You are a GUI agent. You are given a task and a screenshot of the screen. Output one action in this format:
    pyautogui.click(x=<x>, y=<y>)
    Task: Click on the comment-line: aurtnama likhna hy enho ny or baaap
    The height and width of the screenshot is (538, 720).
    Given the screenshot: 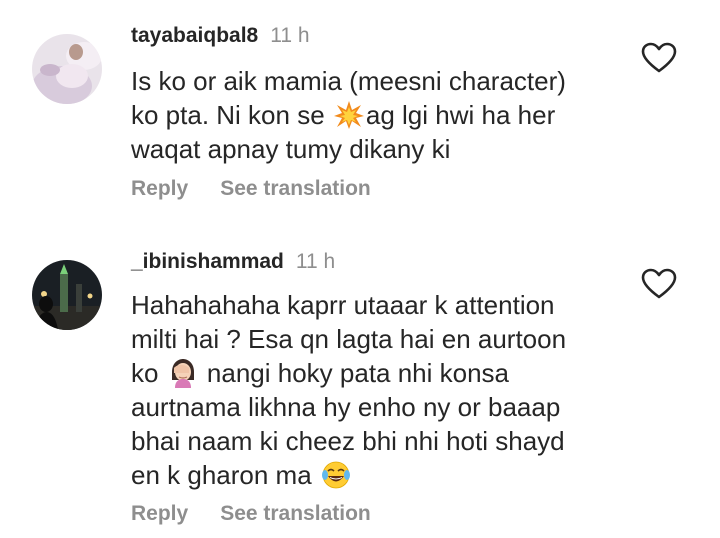 What is the action you would take?
    pyautogui.click(x=346, y=407)
    